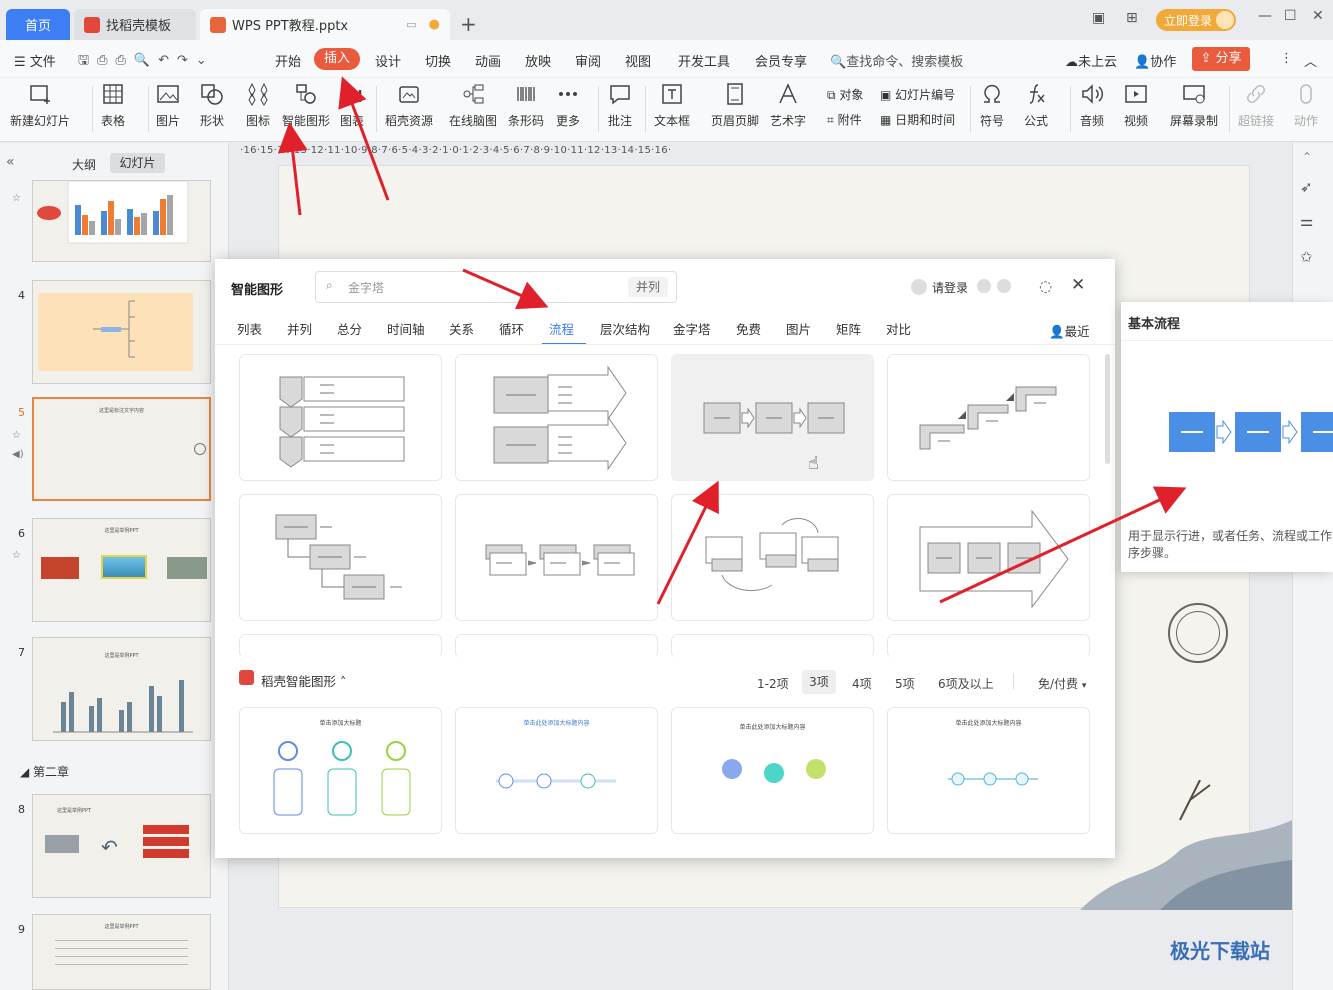 This screenshot has width=1333, height=990. I want to click on slide-thumbnail-9: 这里是举例PPT, so click(121, 952).